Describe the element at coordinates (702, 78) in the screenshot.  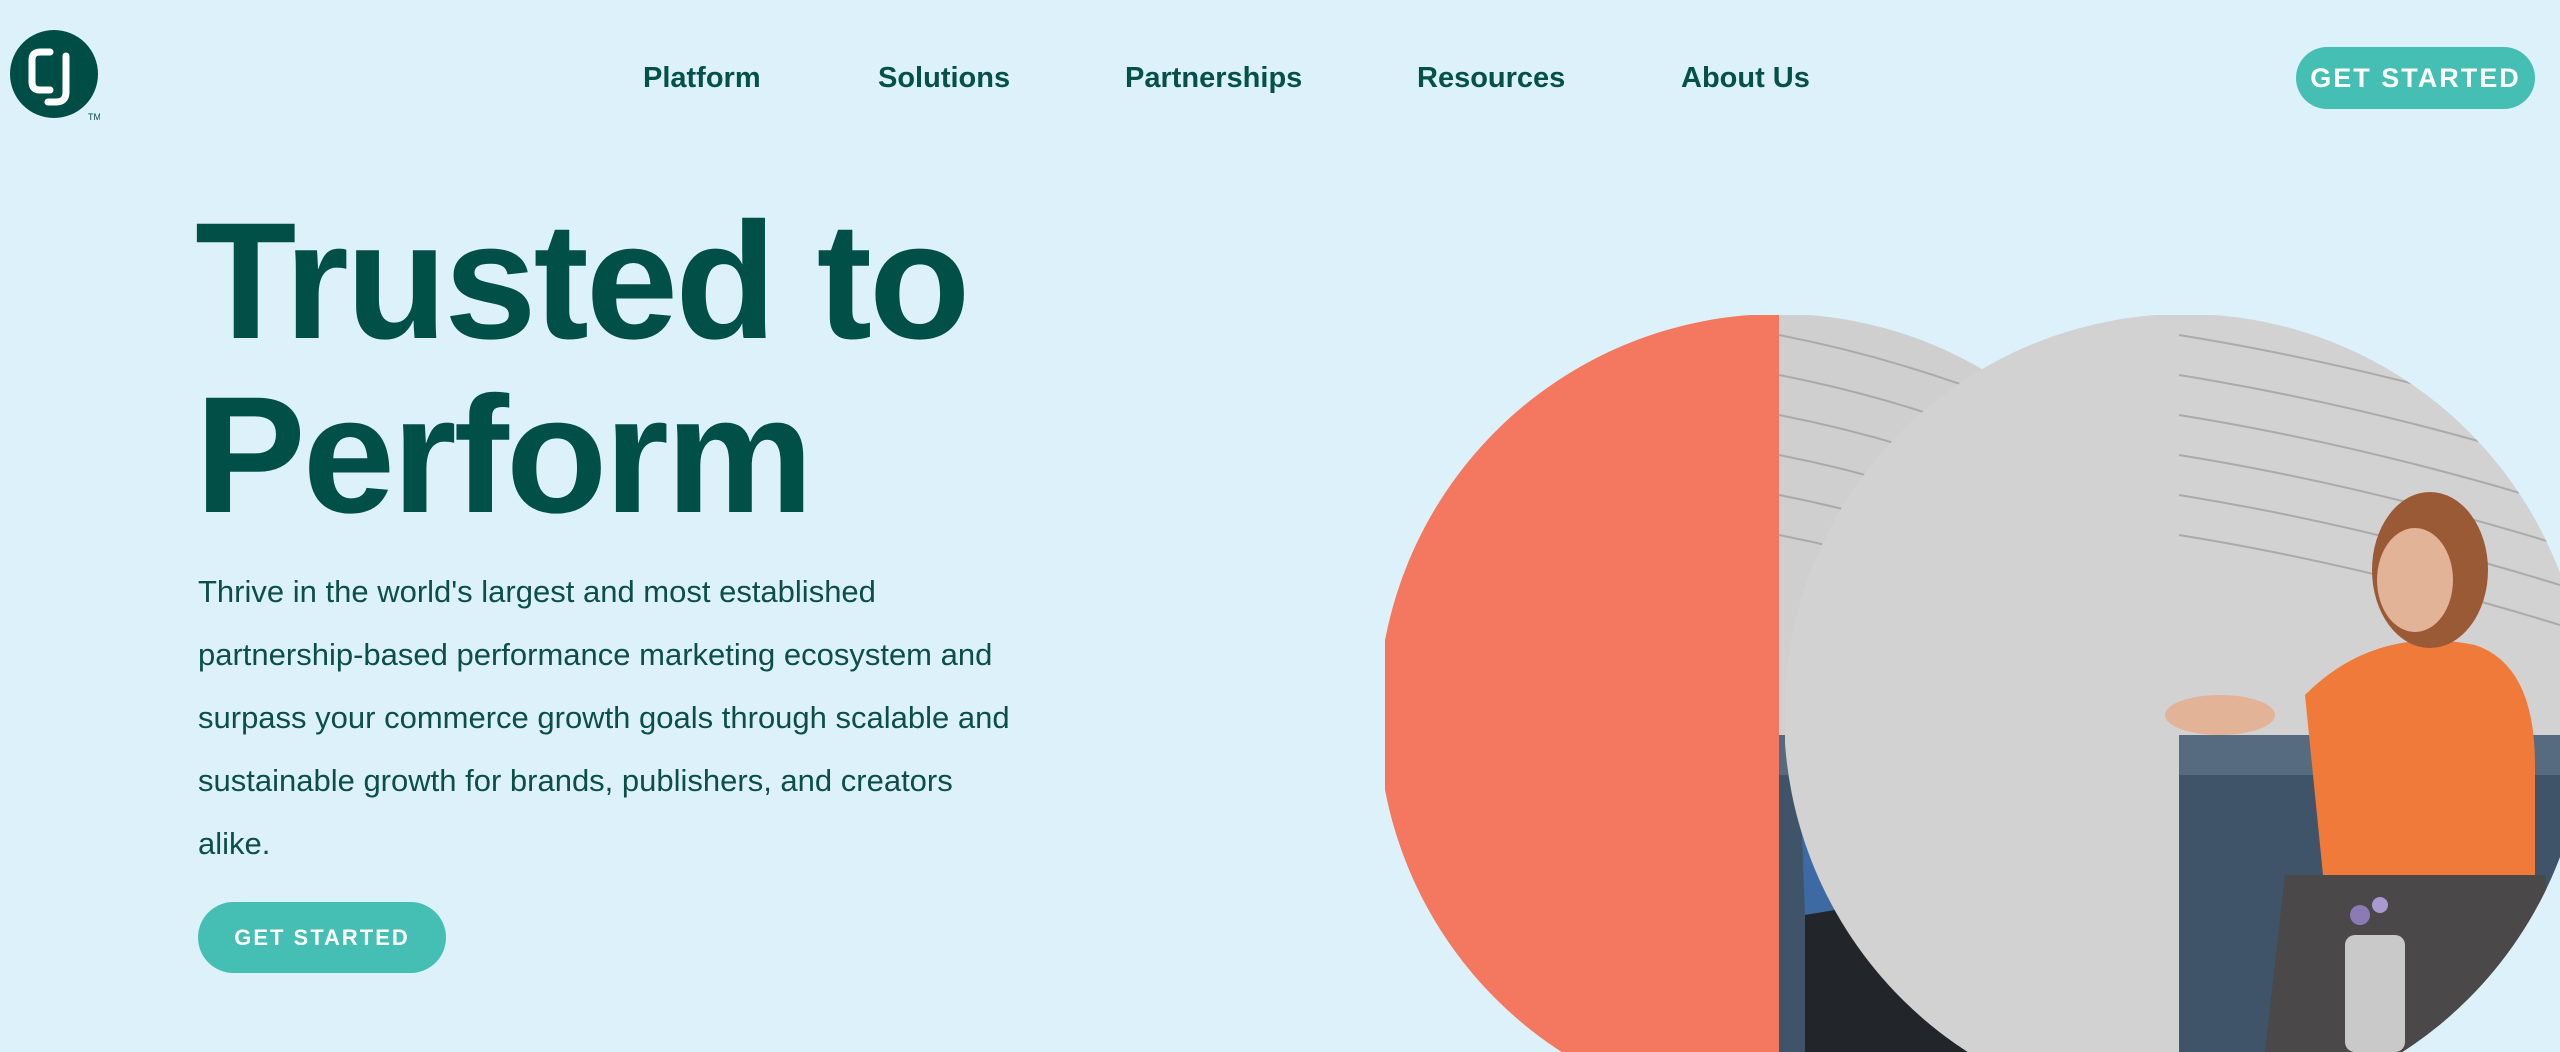
I see `nav-platform: Platform` at that location.